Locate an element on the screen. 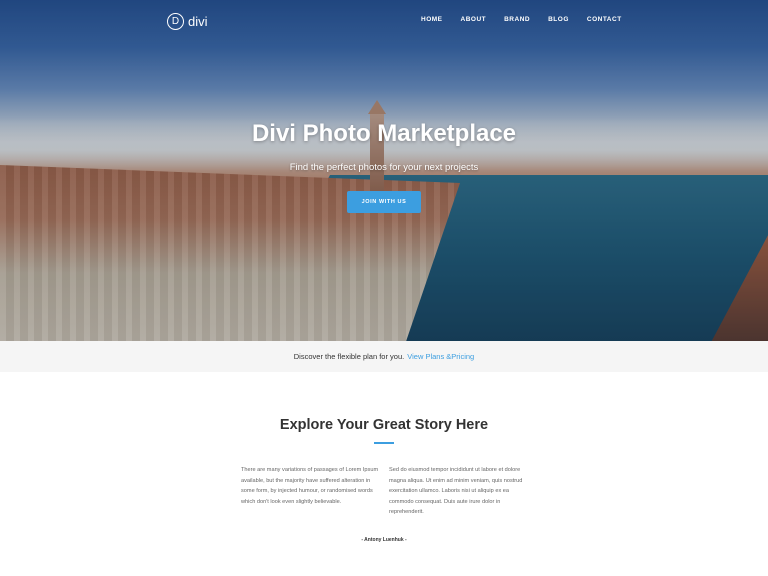 This screenshot has width=768, height=576. nav-about: ABOUT is located at coordinates (474, 19).